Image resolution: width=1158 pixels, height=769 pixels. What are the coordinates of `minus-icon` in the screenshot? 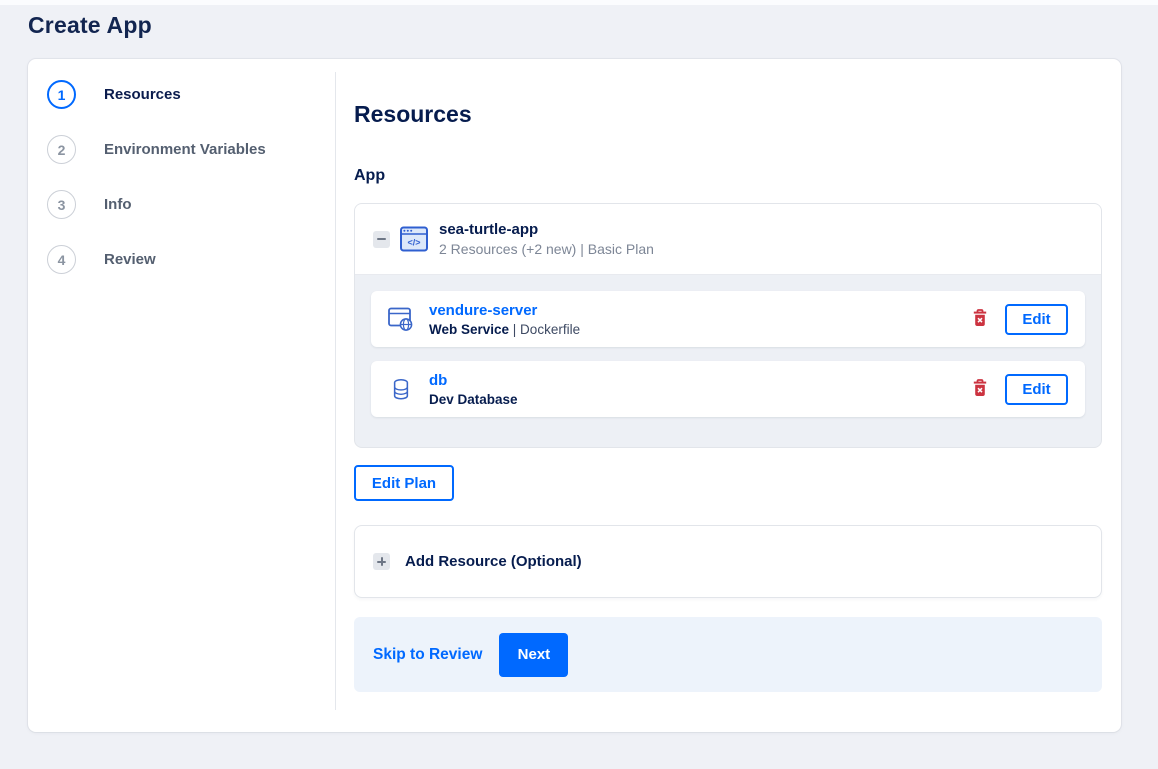 It's located at (381, 239).